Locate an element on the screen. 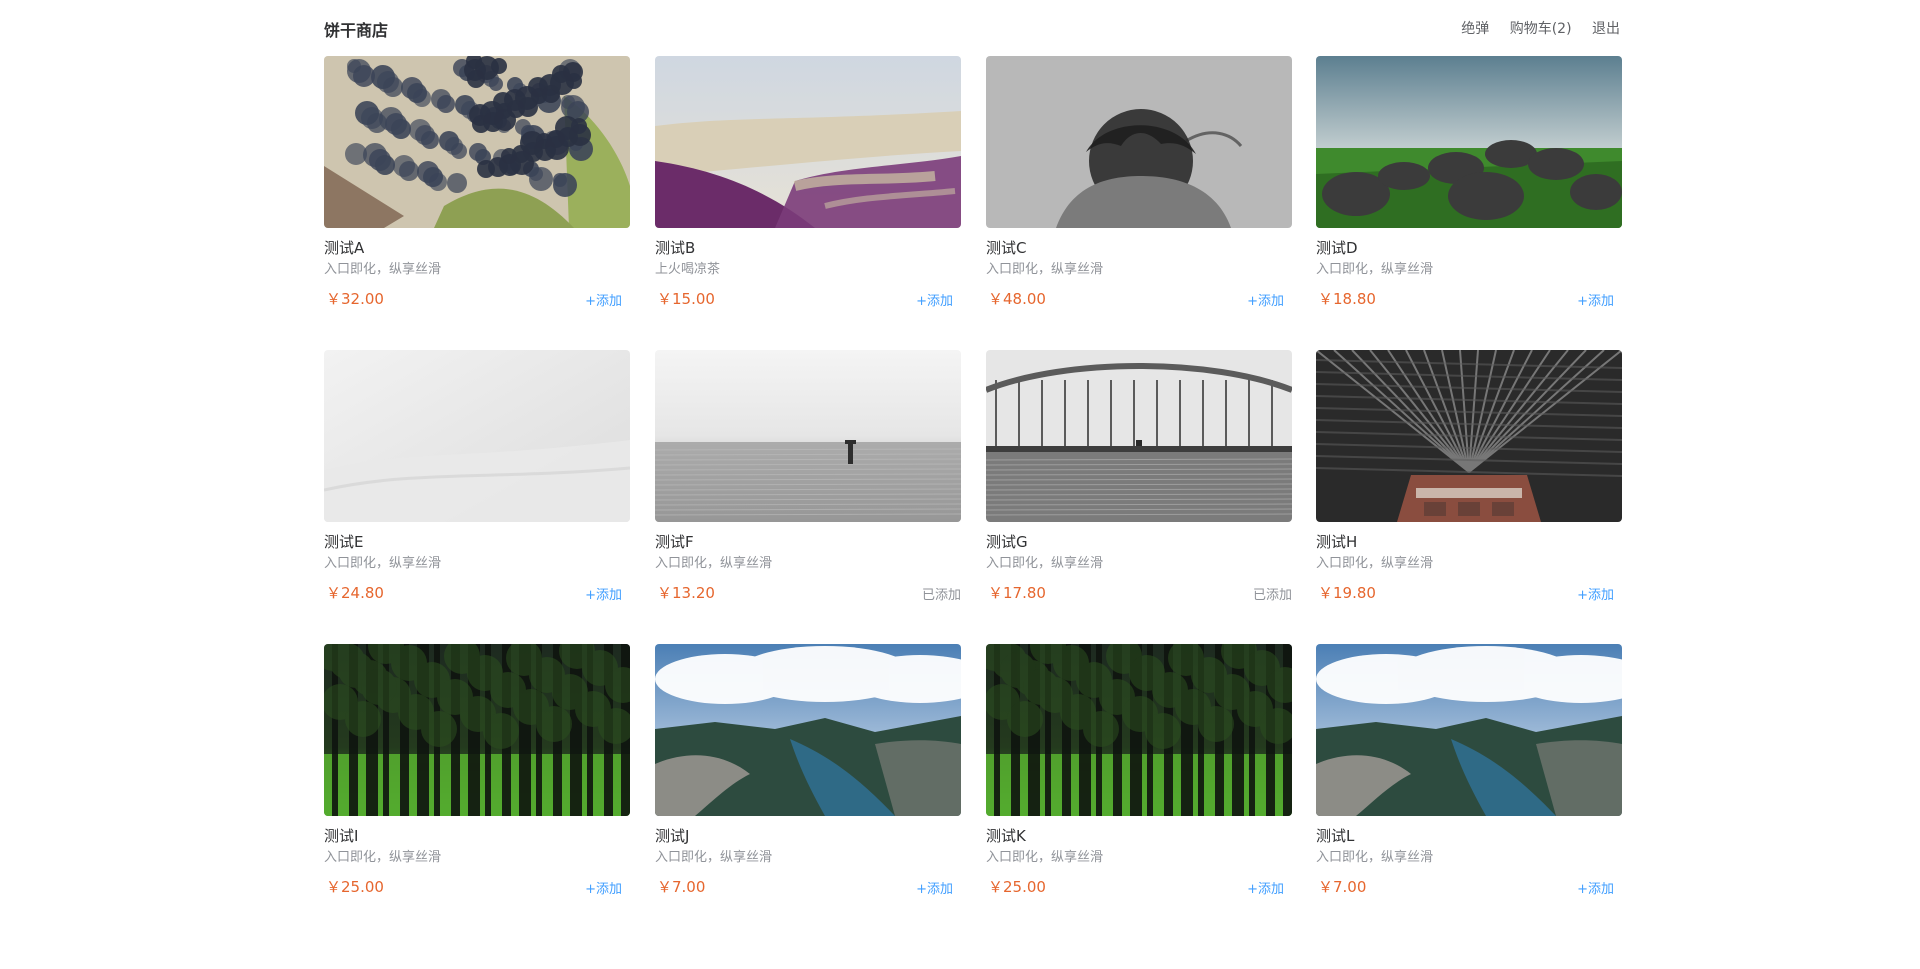 The width and height of the screenshot is (1920, 969). product-card: 测试C 入口即化，纵享丝滑 ￥48.00 +添加 is located at coordinates (1139, 186).